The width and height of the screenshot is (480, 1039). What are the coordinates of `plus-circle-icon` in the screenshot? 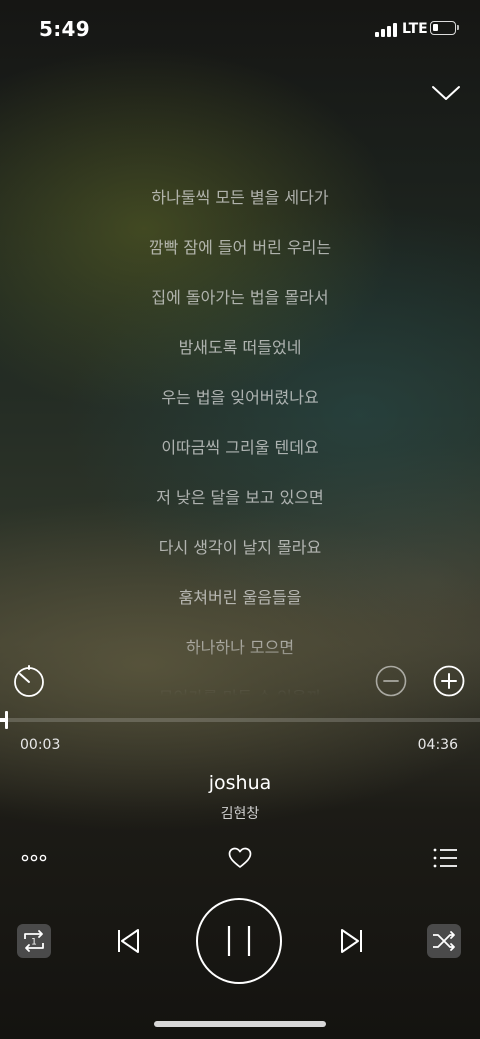 It's located at (449, 681).